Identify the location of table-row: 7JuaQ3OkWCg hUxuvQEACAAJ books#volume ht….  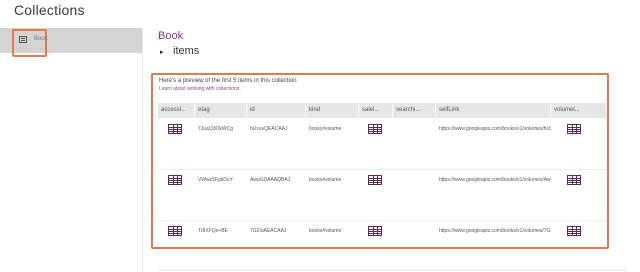
(382, 145).